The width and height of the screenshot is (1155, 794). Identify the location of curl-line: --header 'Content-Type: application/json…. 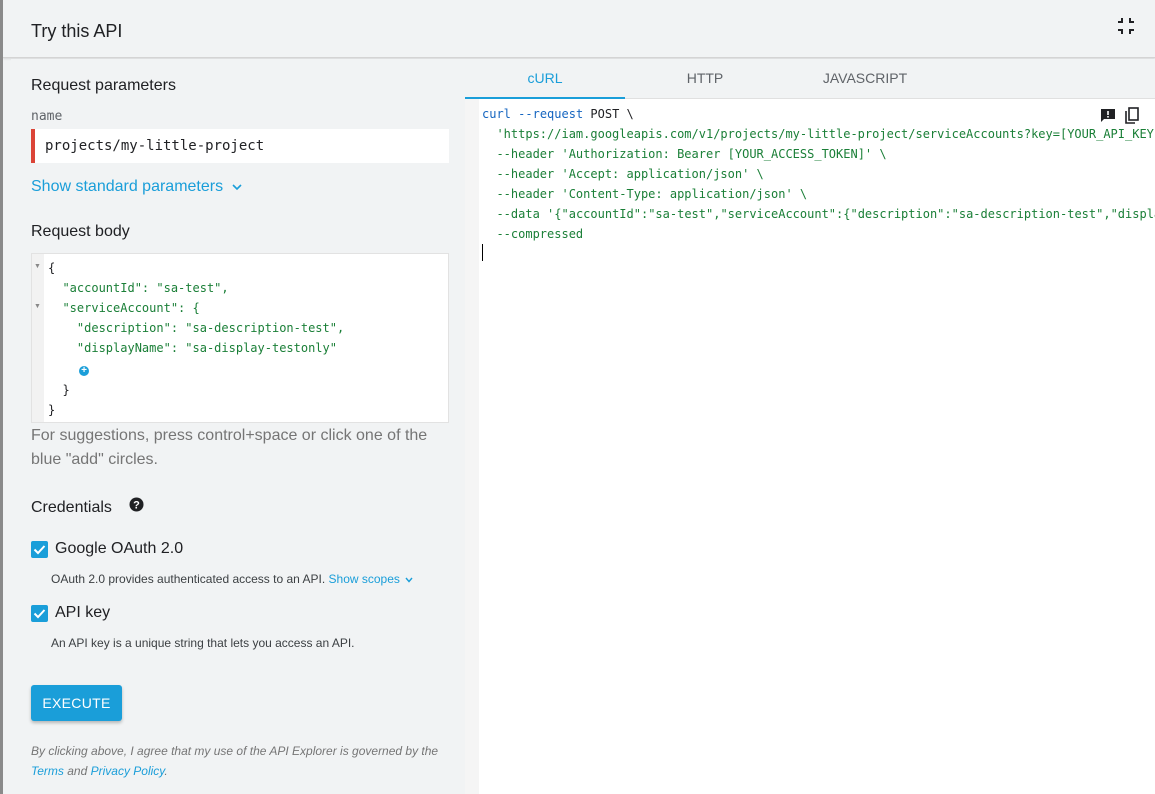
(644, 194).